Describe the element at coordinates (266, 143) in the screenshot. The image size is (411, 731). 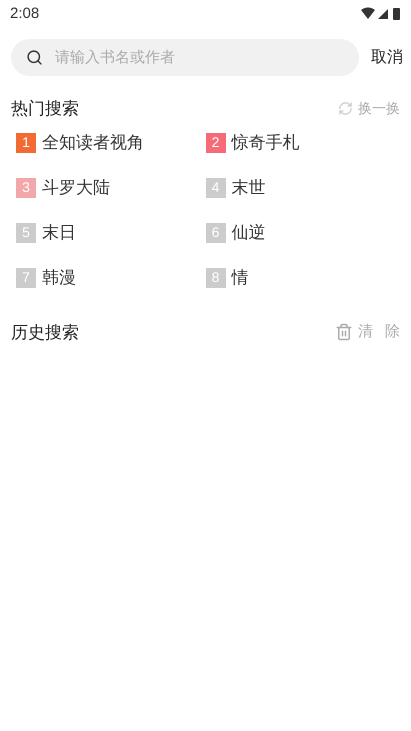
I see `hot-search-item: 惊奇手札` at that location.